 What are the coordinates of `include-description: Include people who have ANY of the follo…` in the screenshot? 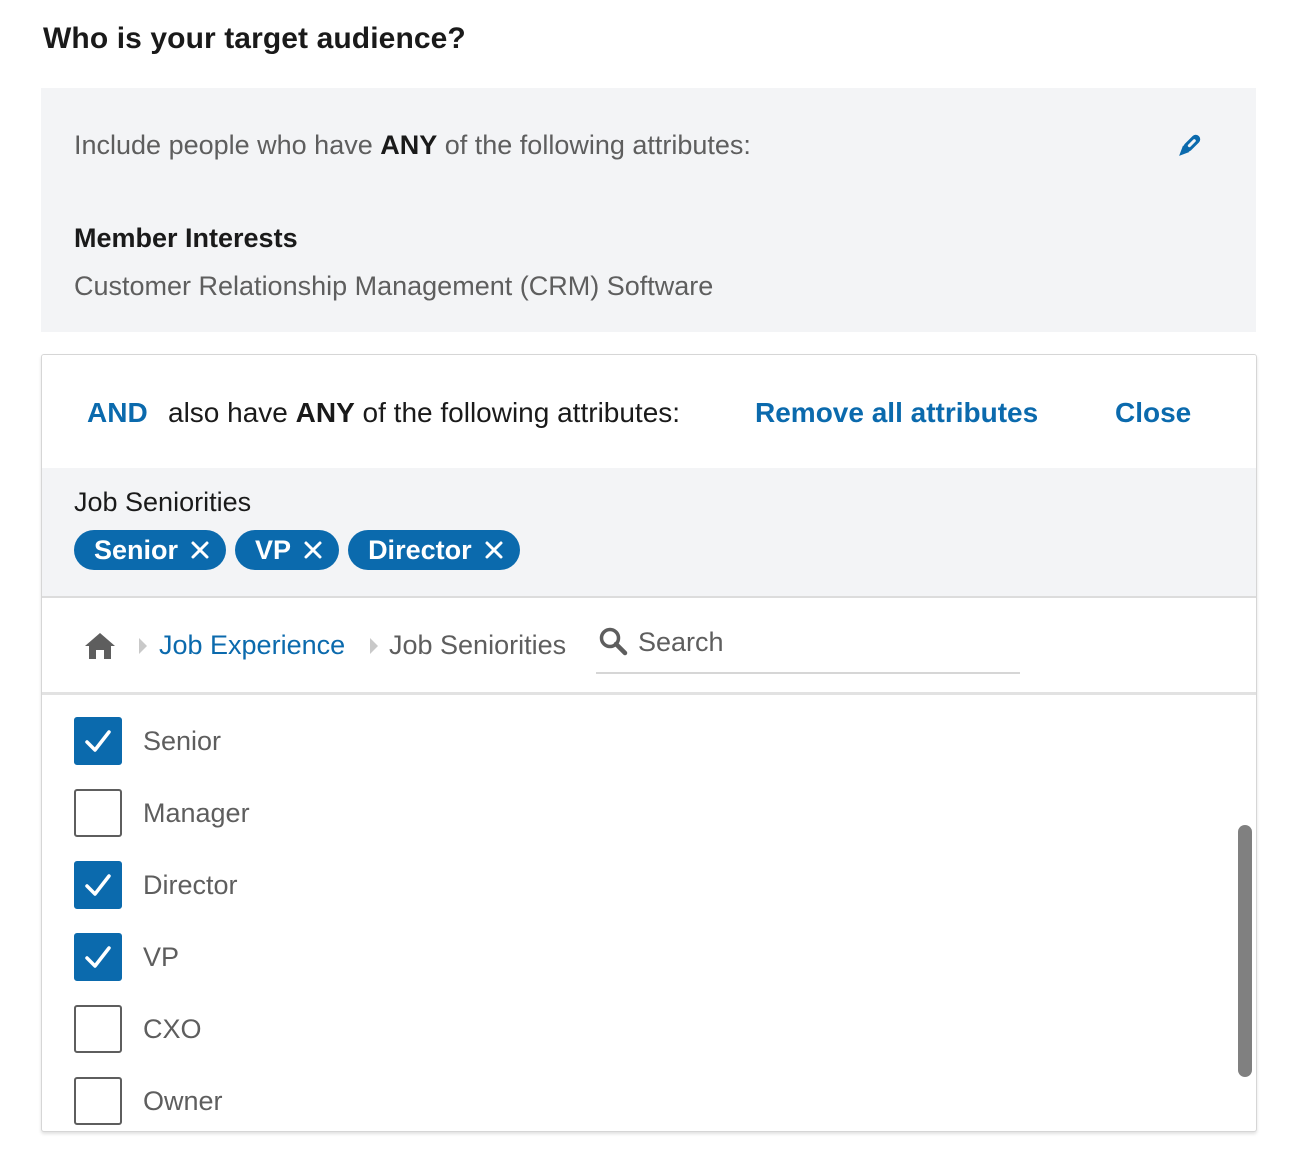 It's located at (412, 145).